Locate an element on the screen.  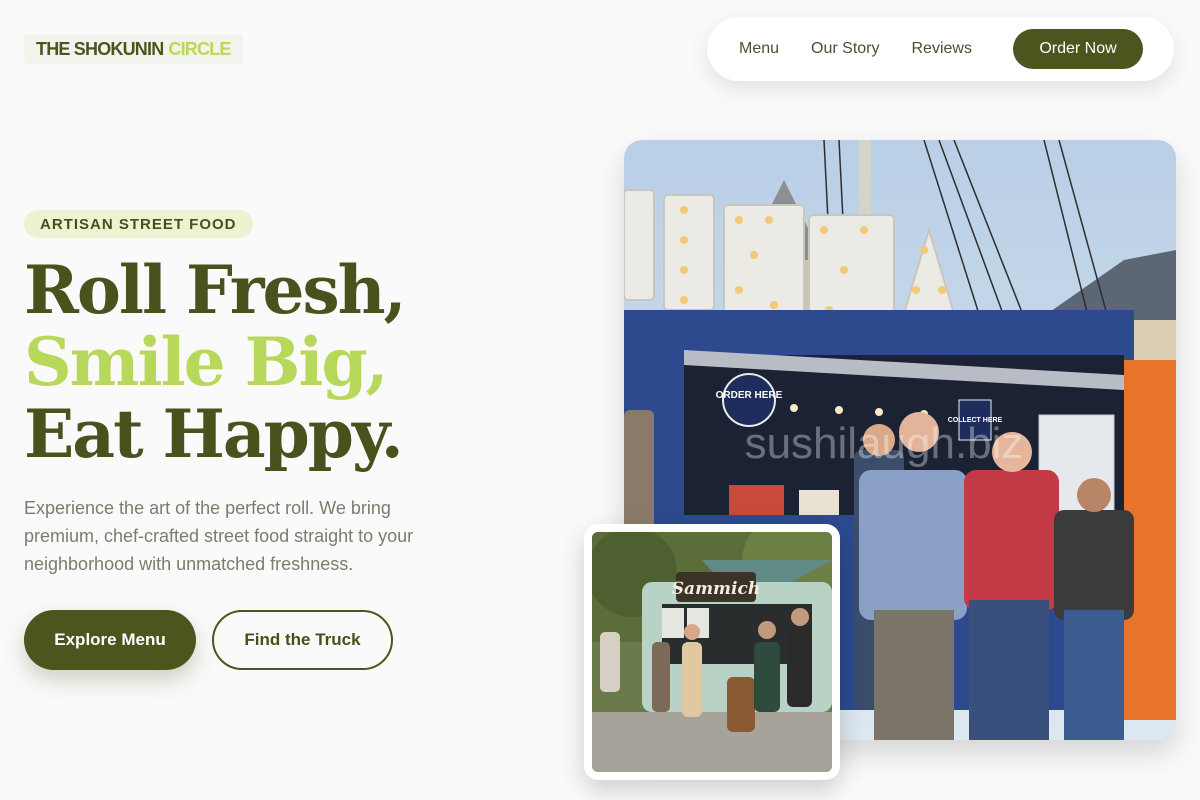
inset-photo-sammich-truck: Sammich is located at coordinates (712, 652).